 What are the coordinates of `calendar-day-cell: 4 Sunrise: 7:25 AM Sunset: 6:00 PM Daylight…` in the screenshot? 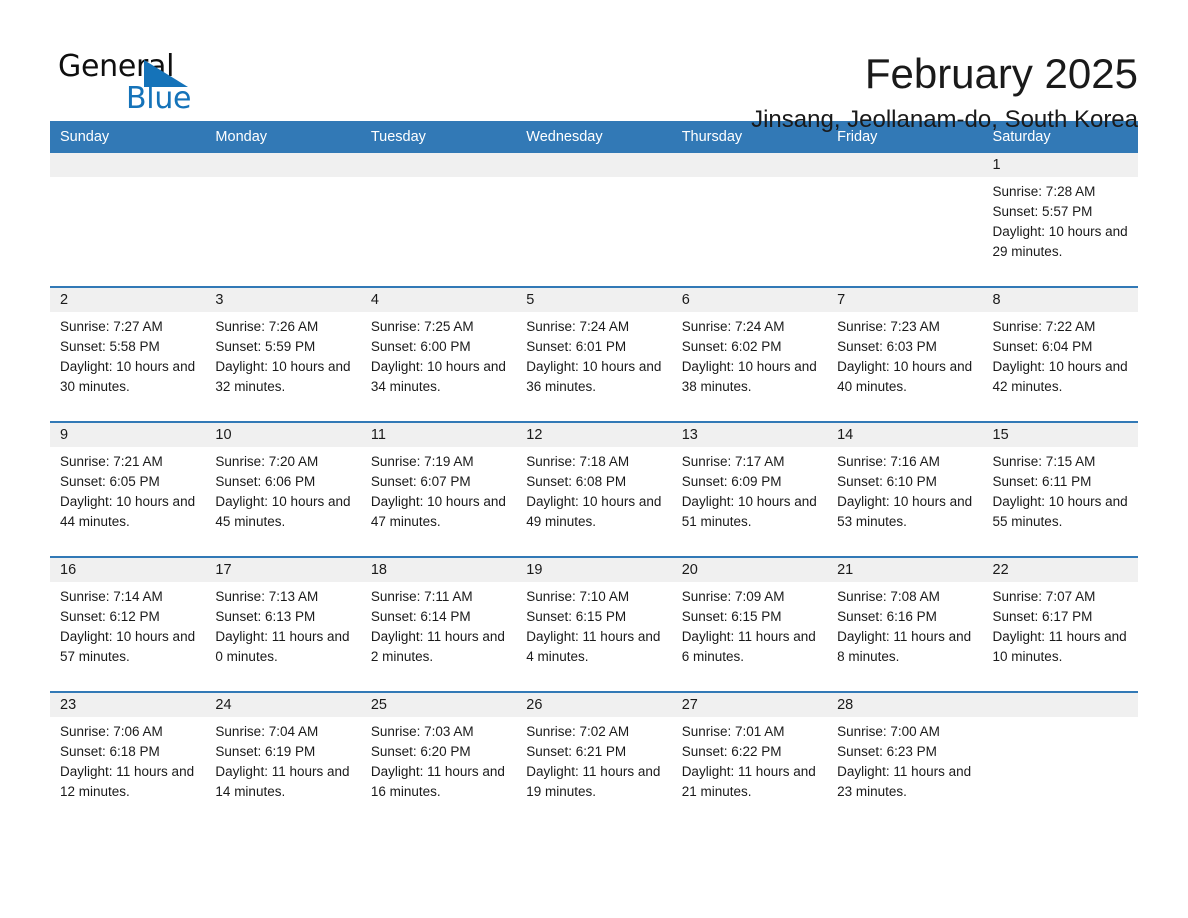 It's located at (438, 354).